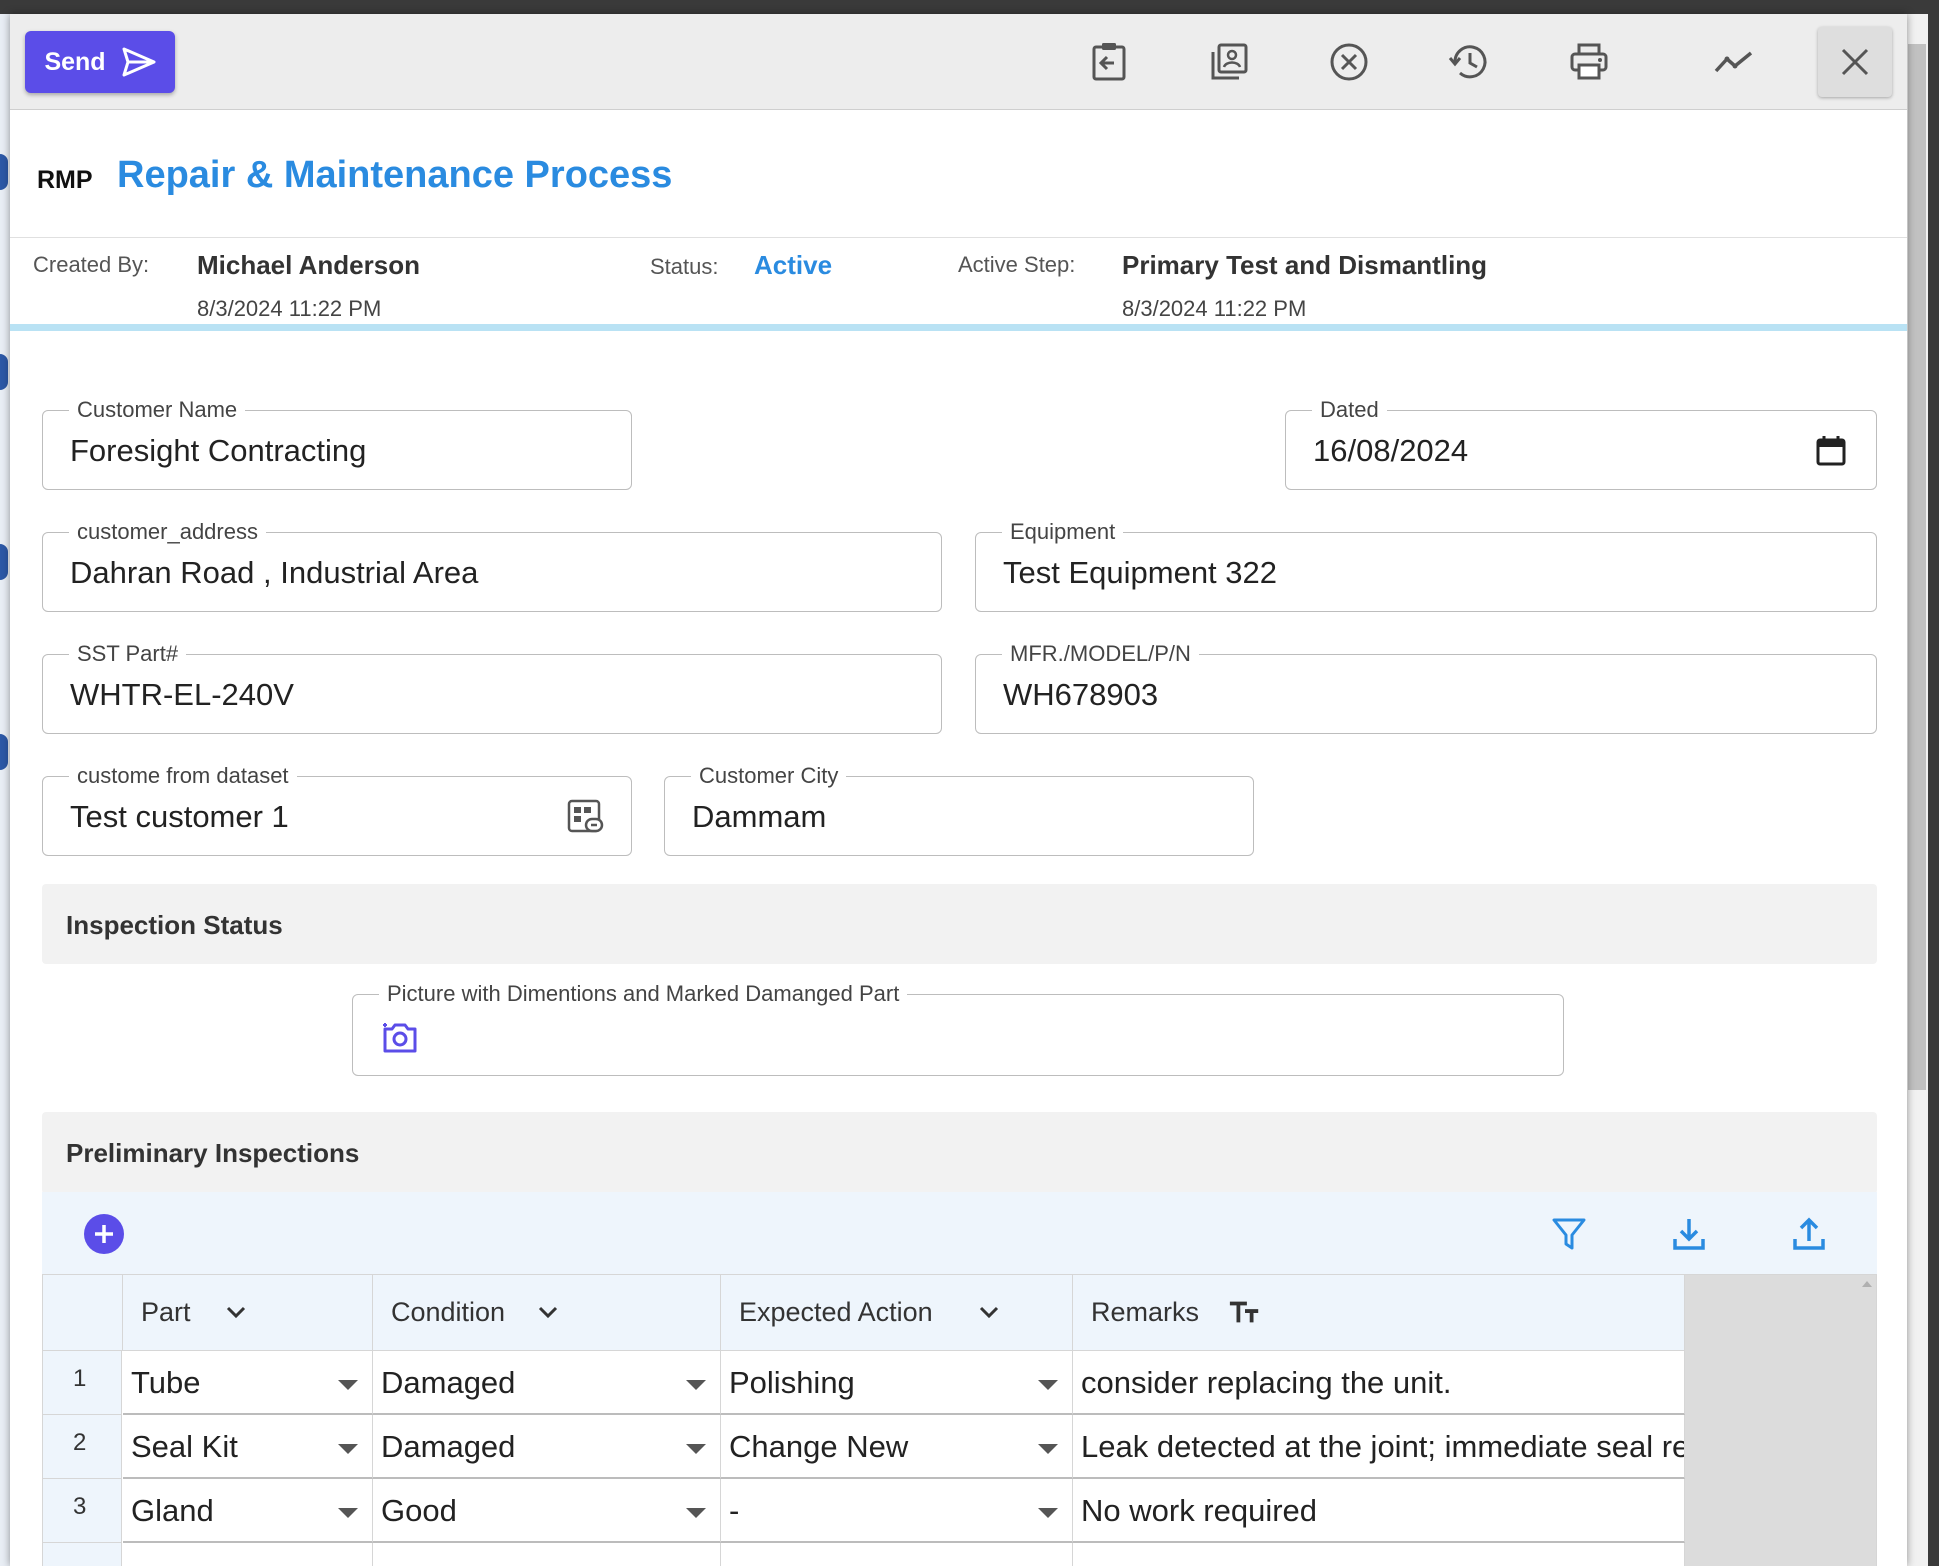 Image resolution: width=1939 pixels, height=1566 pixels. What do you see at coordinates (83, 1313) in the screenshot?
I see `row-number-header` at bounding box center [83, 1313].